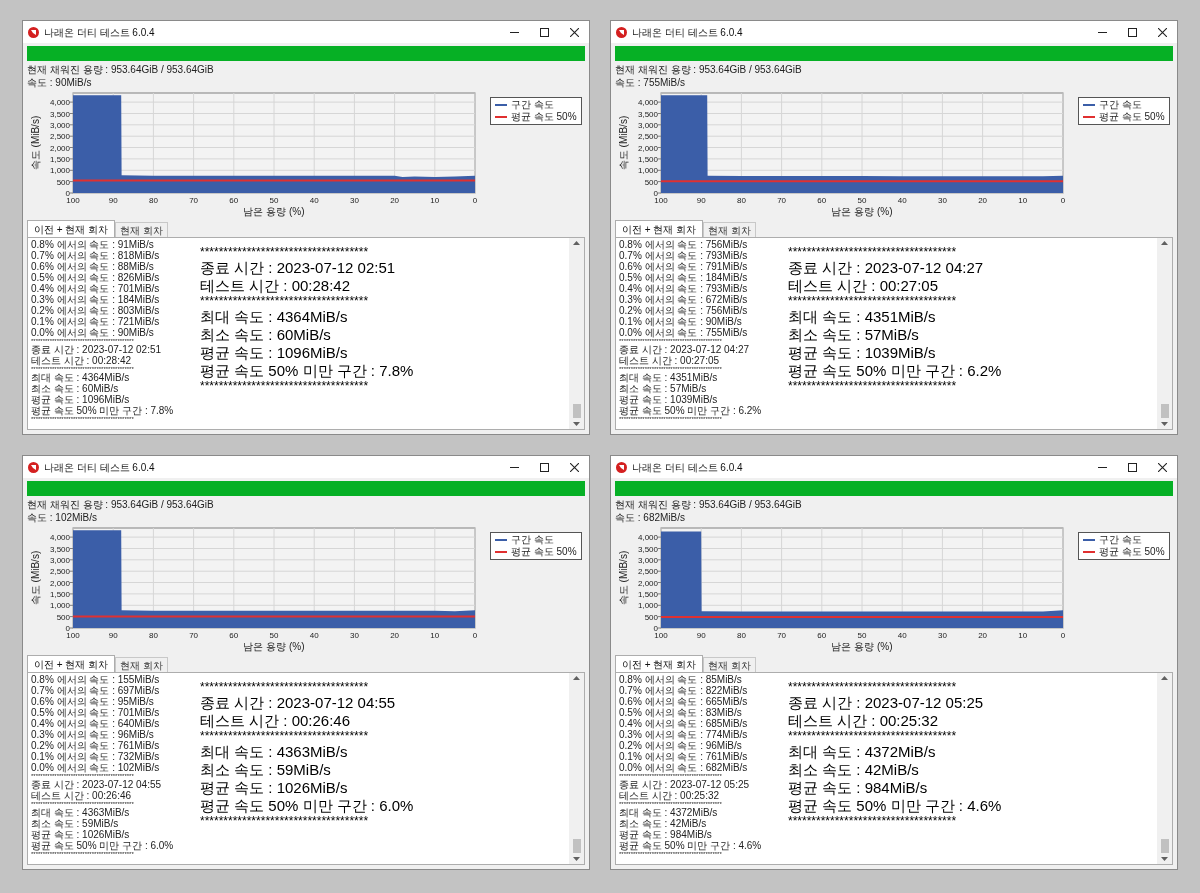 The image size is (1200, 893). Describe the element at coordinates (663, 388) in the screenshot. I see `log-line: 최소 속도 : 57MiB/s` at that location.